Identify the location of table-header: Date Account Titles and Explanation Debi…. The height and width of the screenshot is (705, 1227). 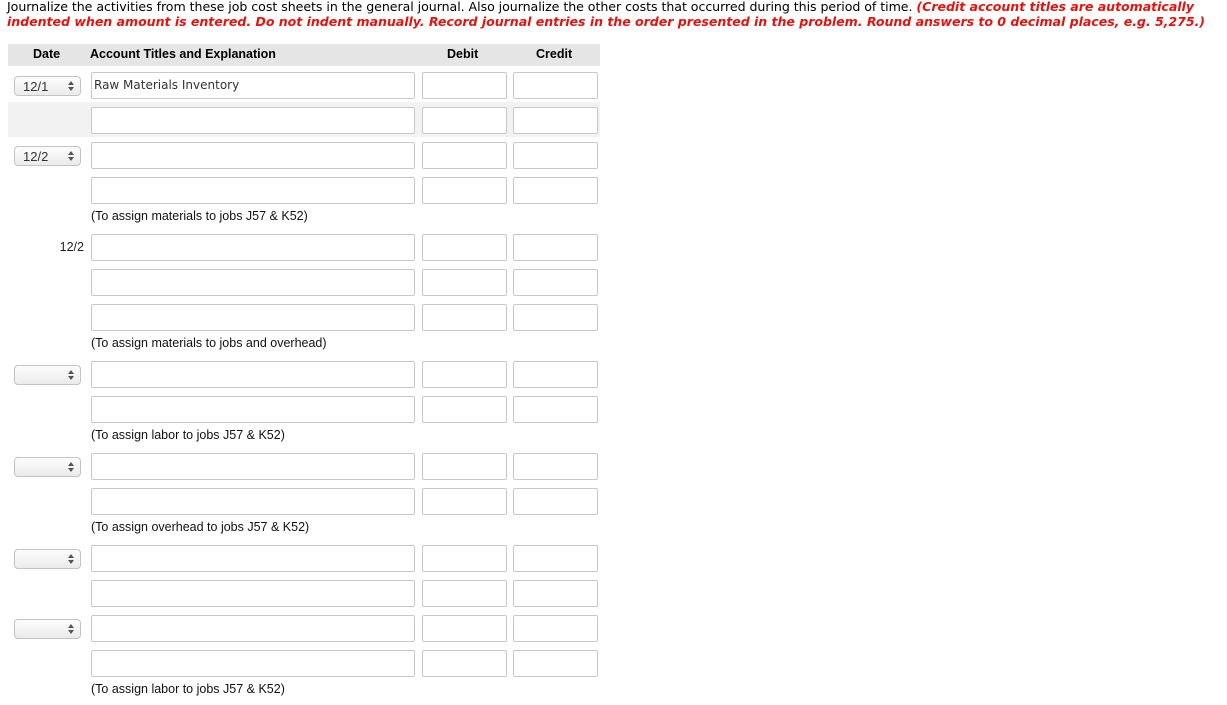
(304, 55).